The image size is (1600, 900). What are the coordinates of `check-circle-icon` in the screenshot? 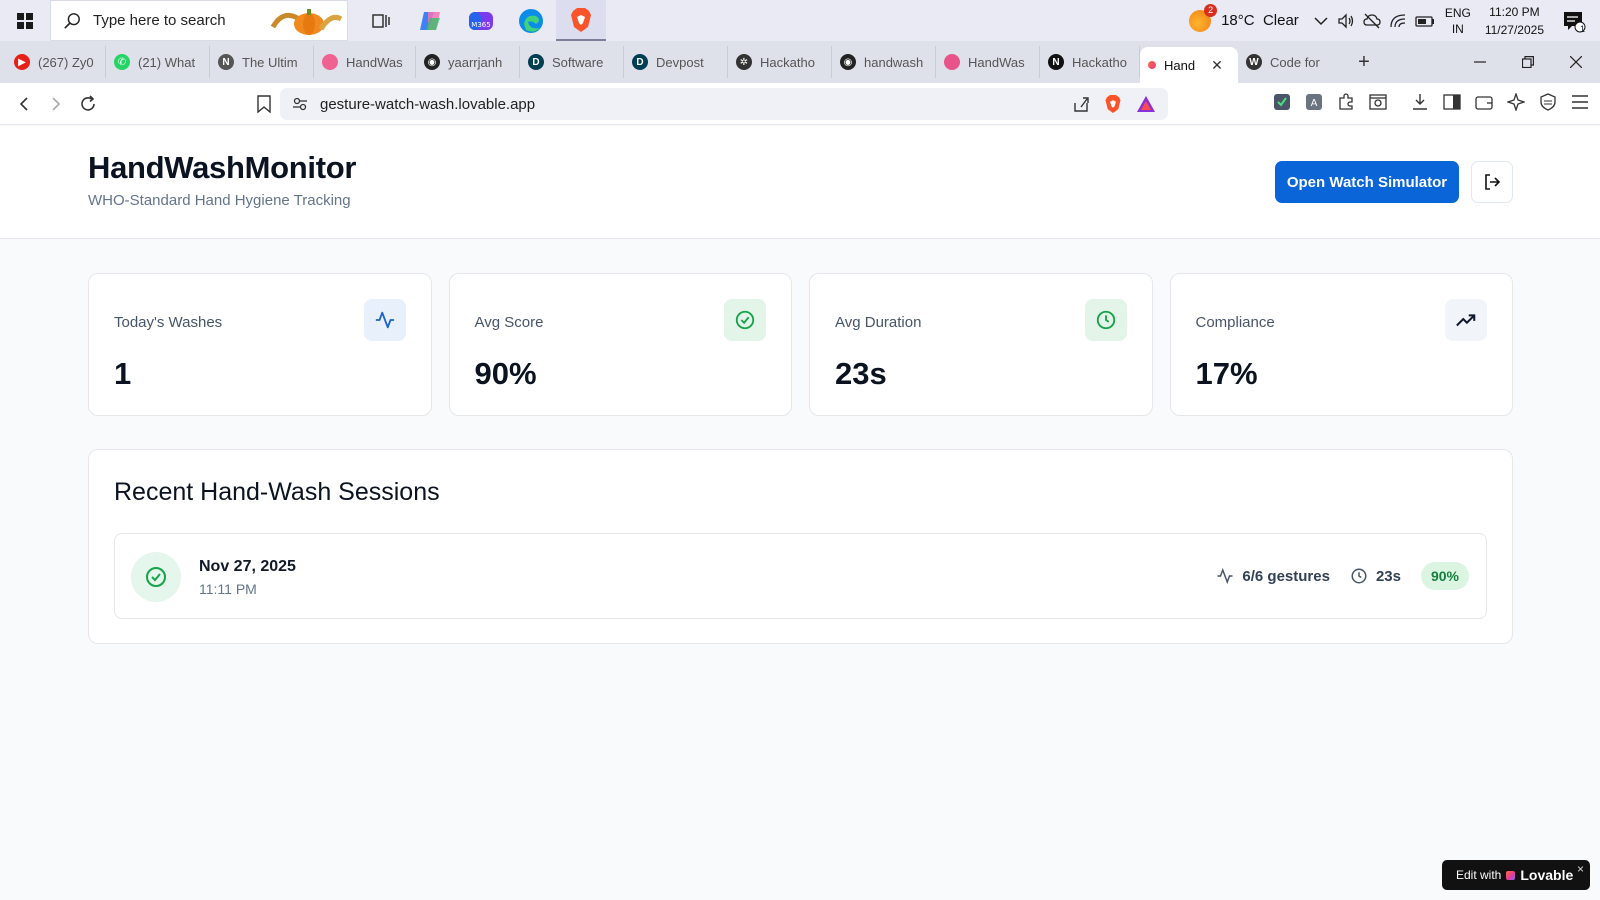 It's located at (156, 577).